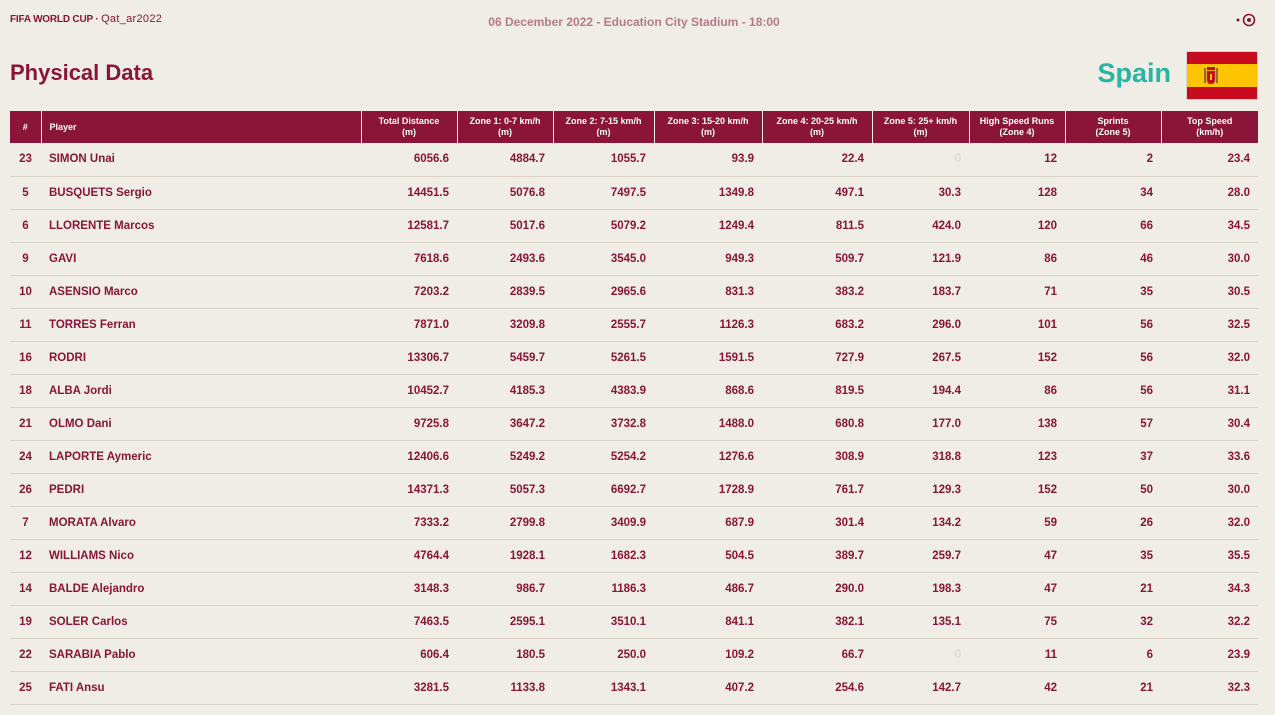 The height and width of the screenshot is (715, 1275). I want to click on cell-hsr: 42, so click(1017, 688).